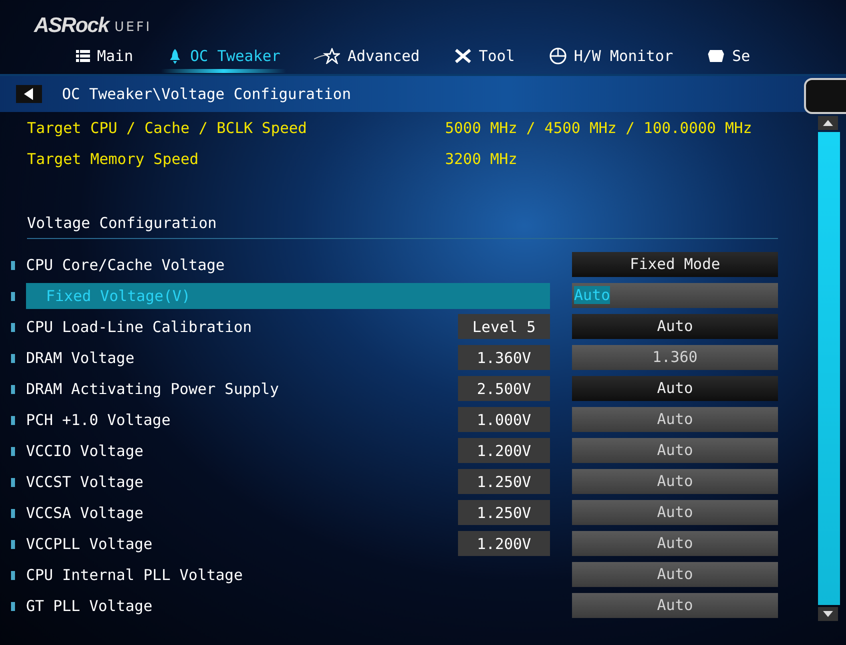 This screenshot has height=645, width=846. What do you see at coordinates (242, 419) in the screenshot?
I see `setting-label: PCH +1.0 Voltage` at bounding box center [242, 419].